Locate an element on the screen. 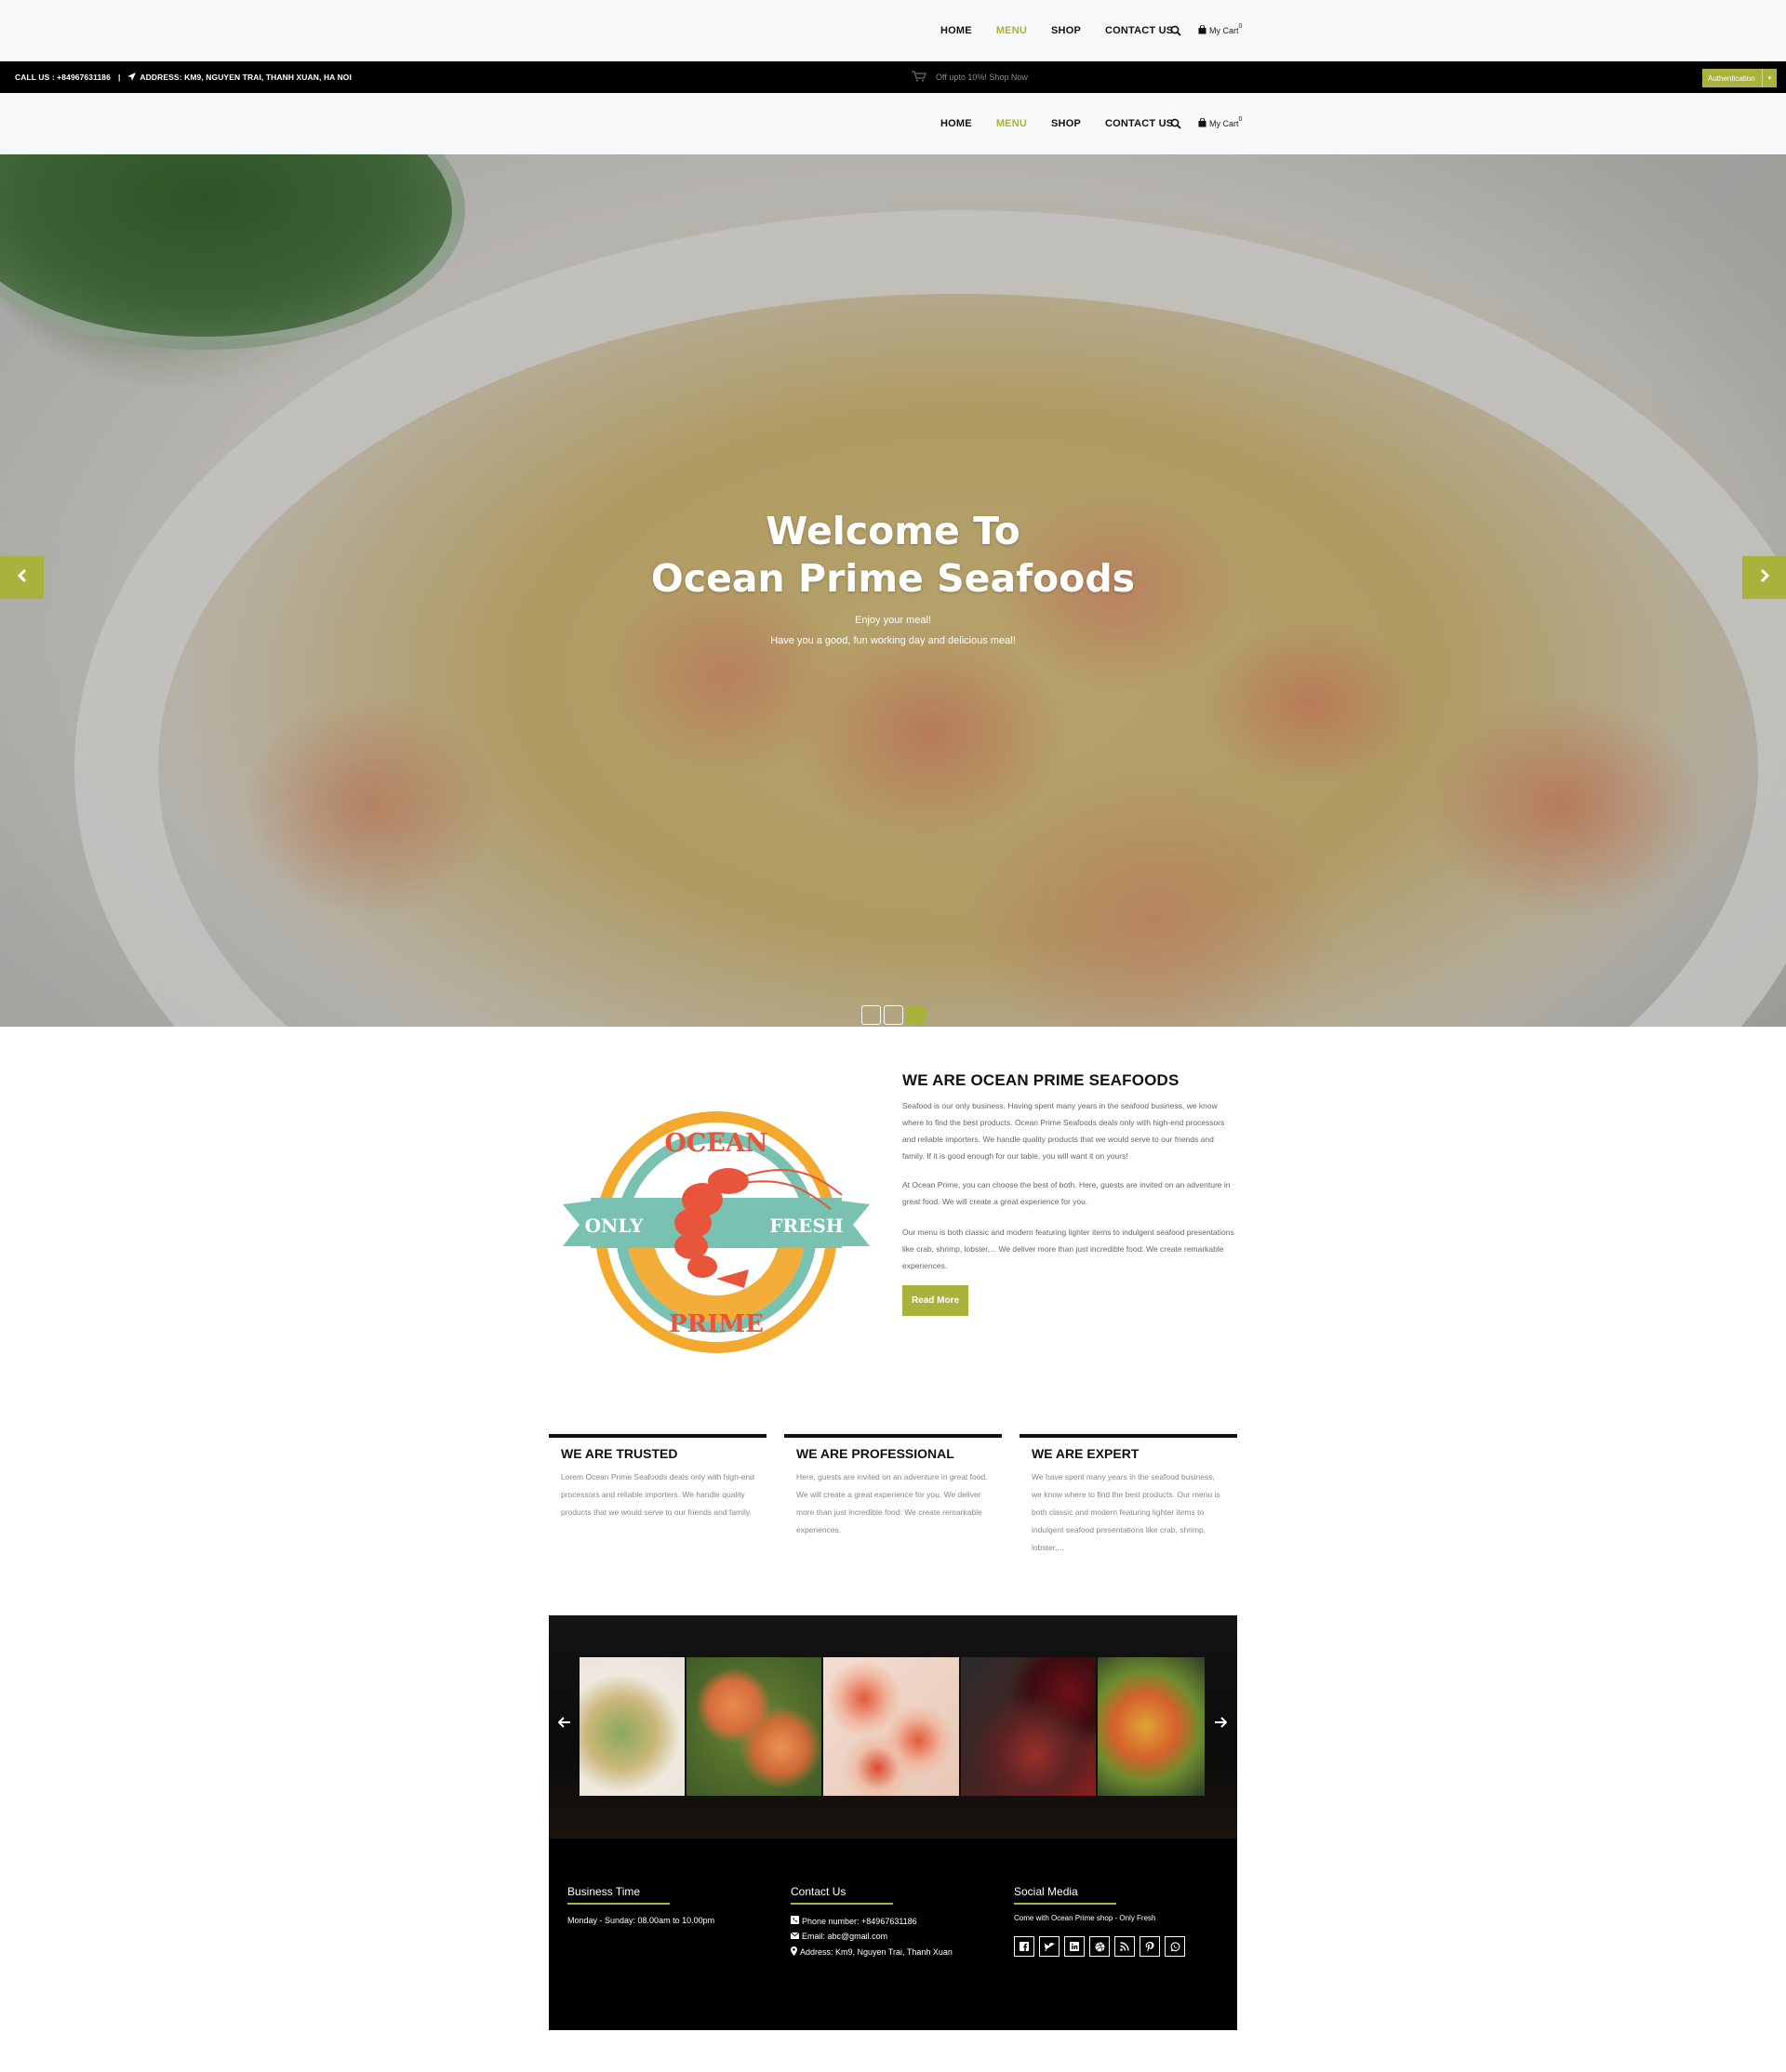 The width and height of the screenshot is (1786, 2072). food-gallery is located at coordinates (893, 1727).